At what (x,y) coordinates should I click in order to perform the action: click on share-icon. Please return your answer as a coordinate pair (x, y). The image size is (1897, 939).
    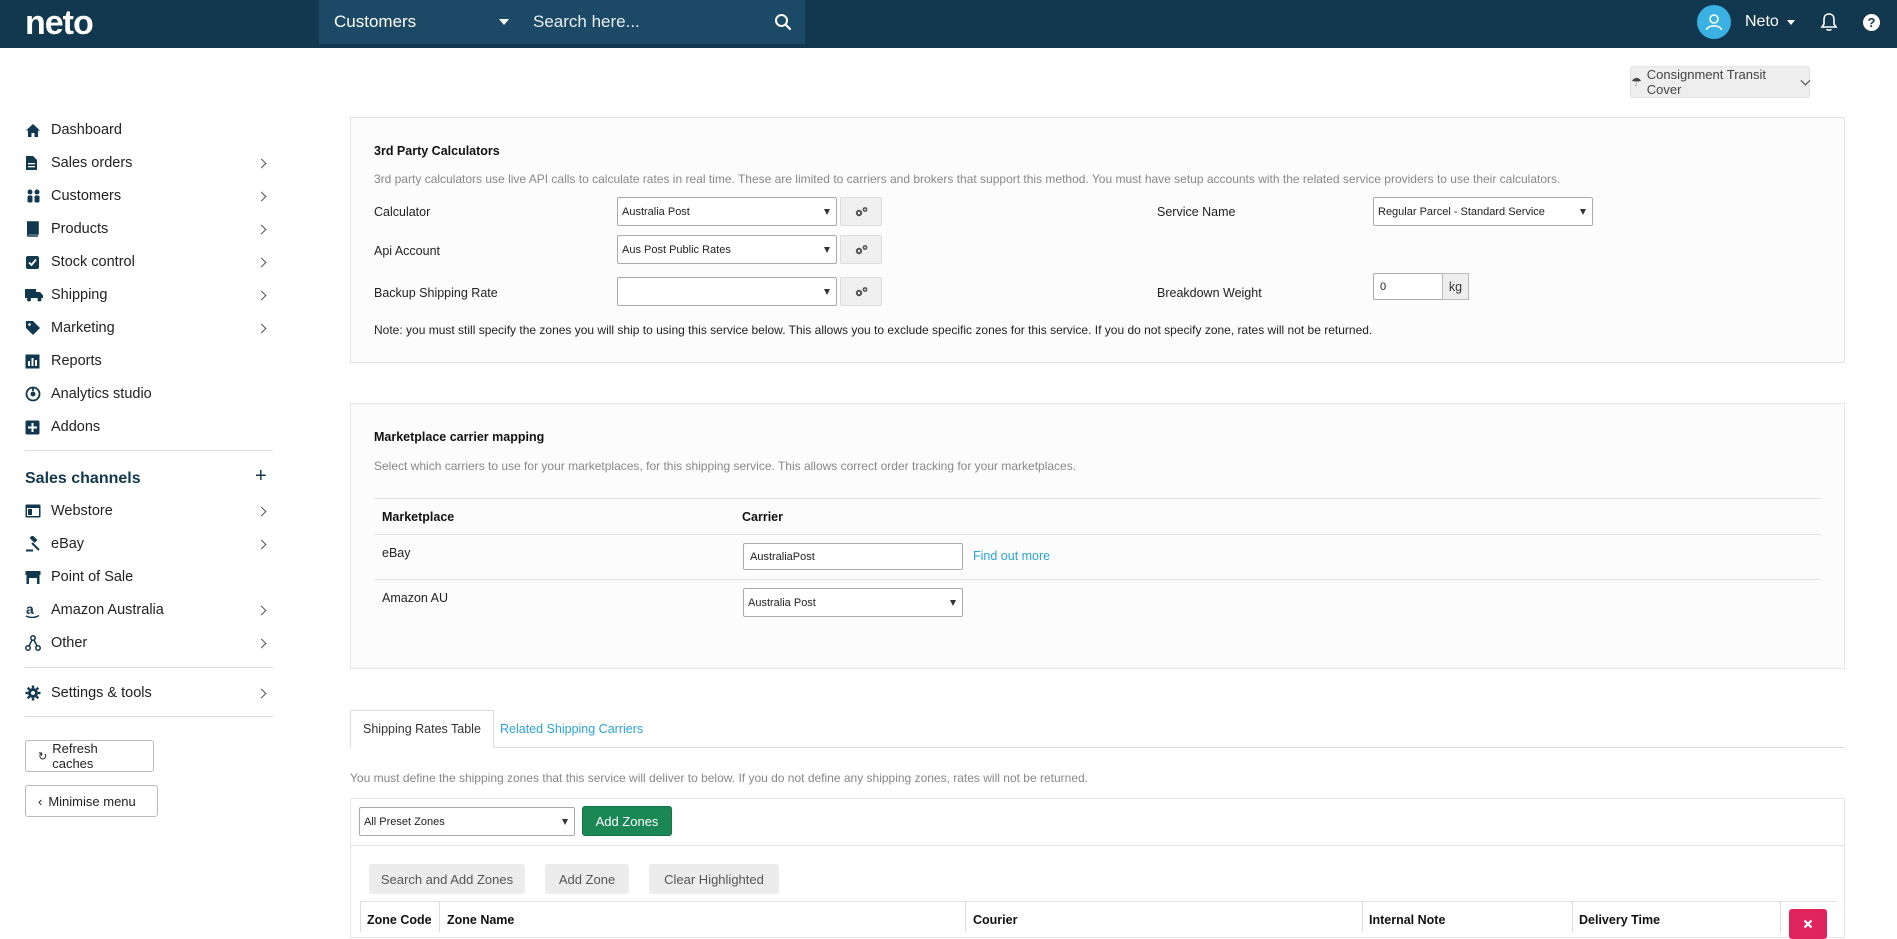
    Looking at the image, I should click on (33, 643).